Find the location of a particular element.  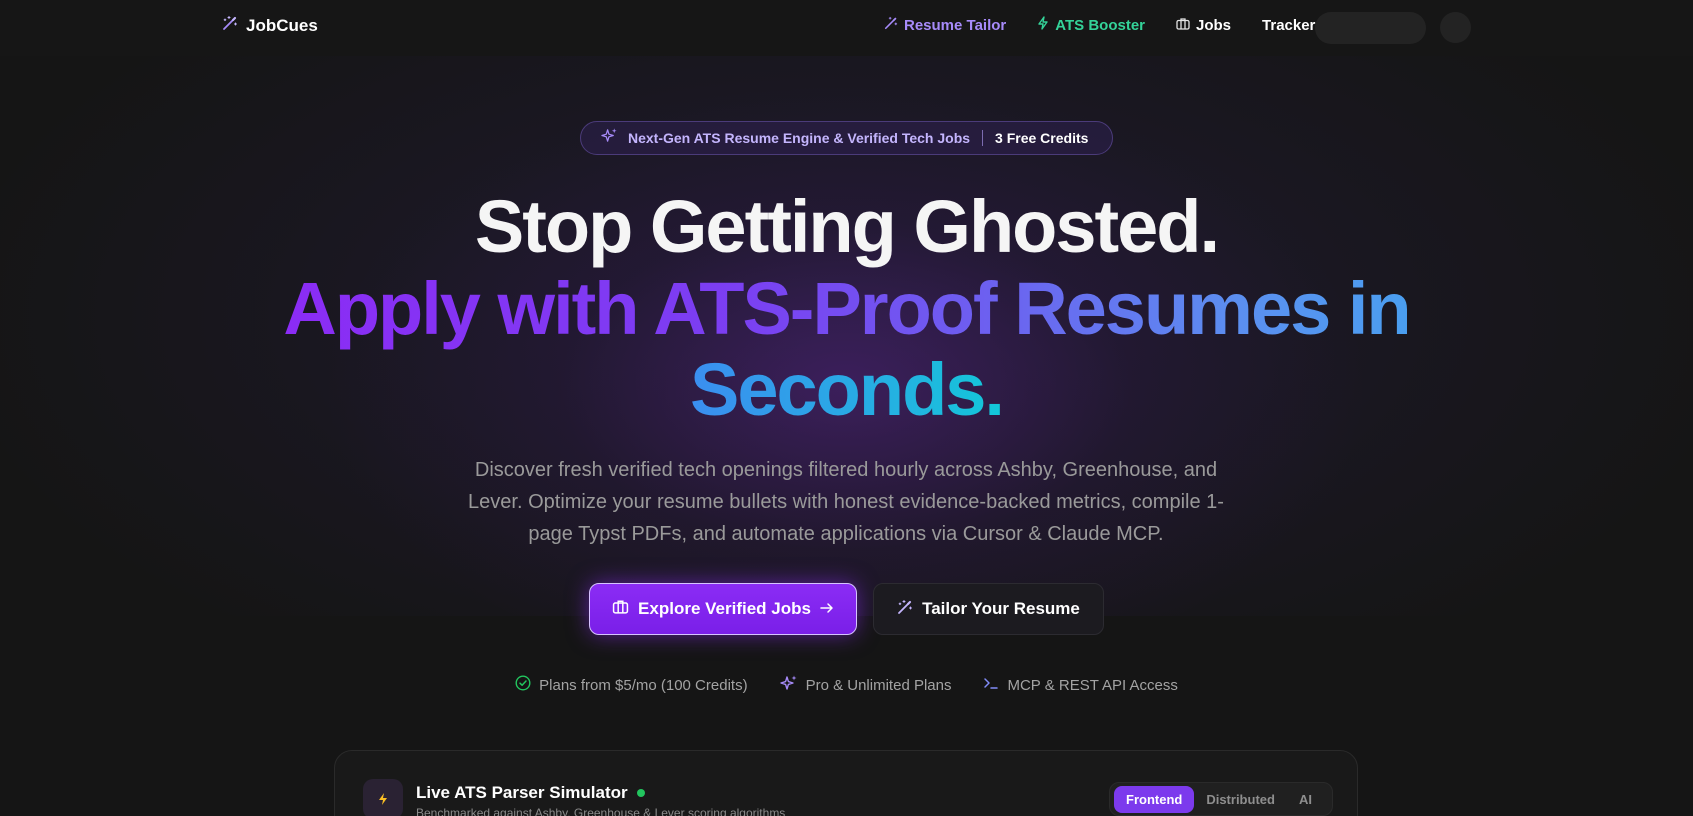

hero-gradient-text: Seconds. is located at coordinates (847, 389).